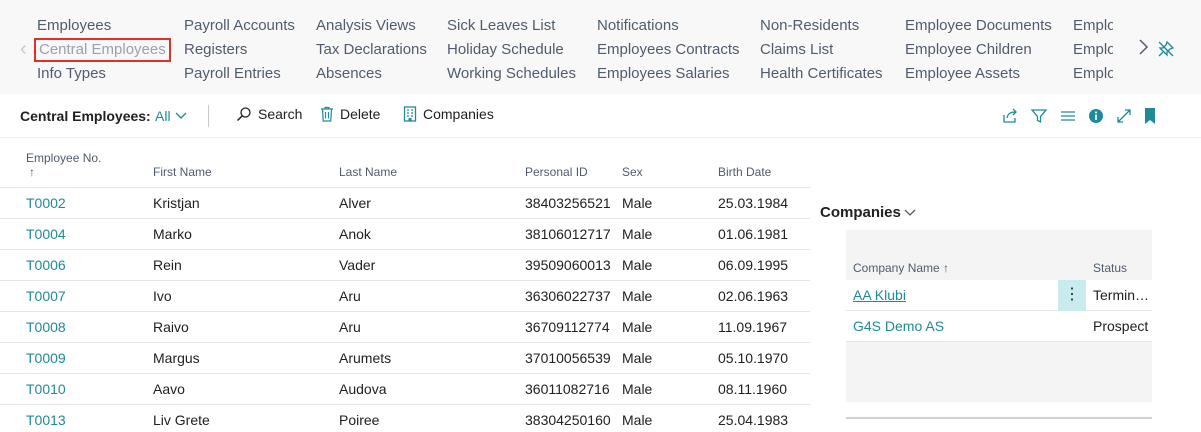  Describe the element at coordinates (753, 296) in the screenshot. I see `birth-date-cell: 02.06.1963` at that location.